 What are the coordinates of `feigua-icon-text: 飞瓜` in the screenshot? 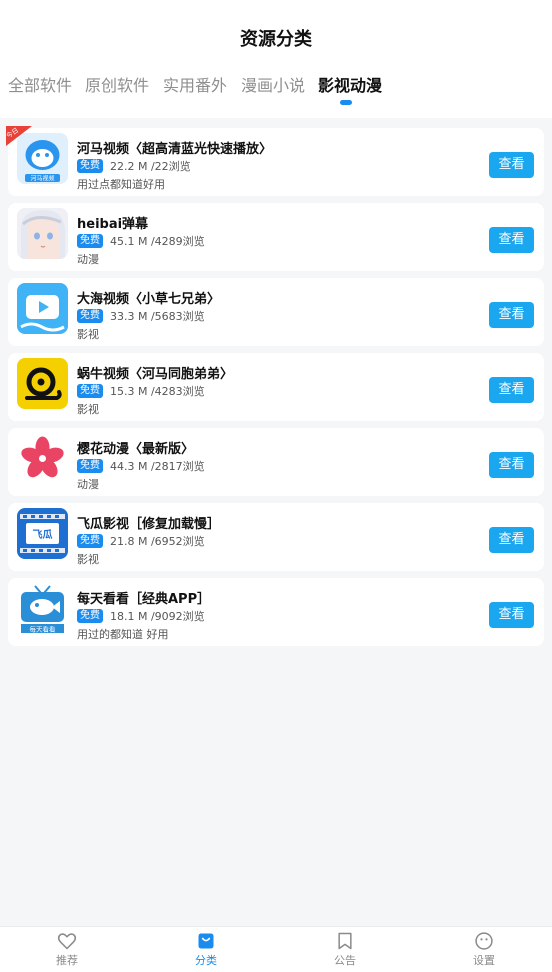 It's located at (43, 535).